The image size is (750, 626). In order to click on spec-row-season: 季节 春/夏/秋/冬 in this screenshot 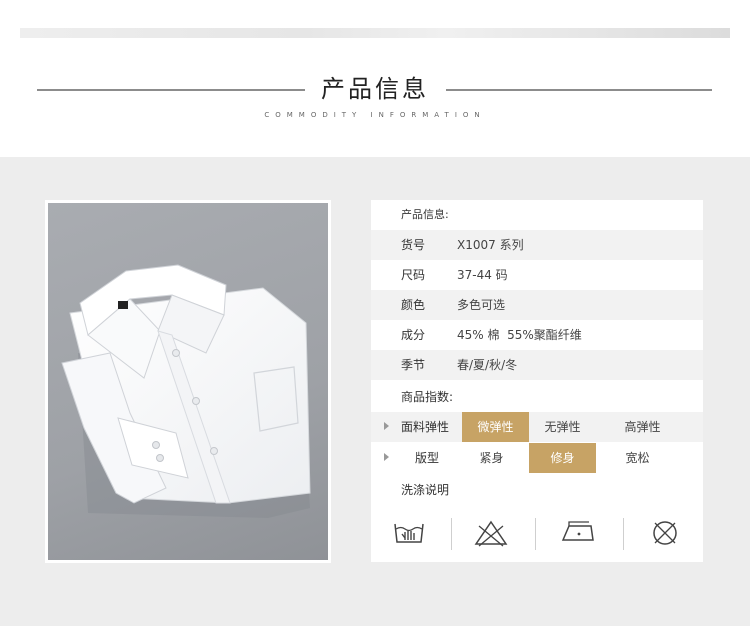, I will do `click(537, 365)`.